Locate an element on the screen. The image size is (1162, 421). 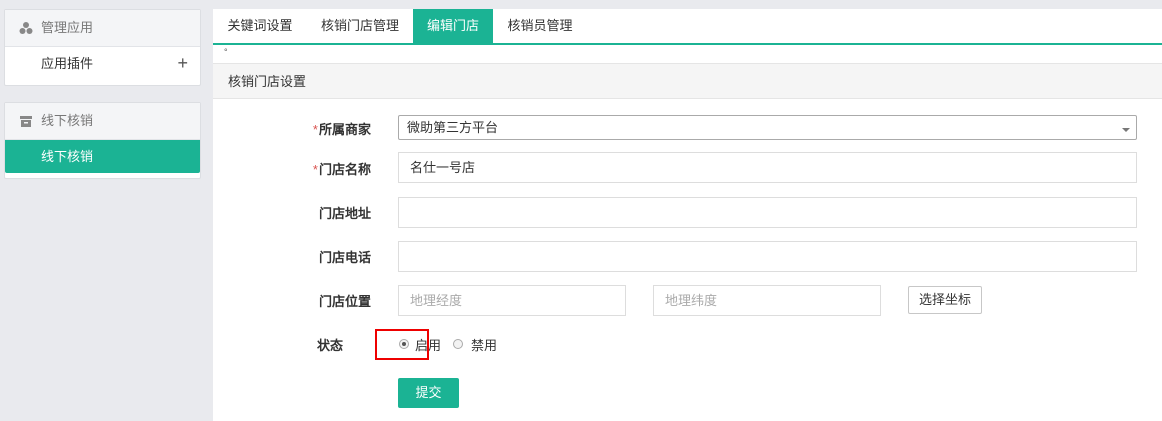
phone-input is located at coordinates (767, 256).